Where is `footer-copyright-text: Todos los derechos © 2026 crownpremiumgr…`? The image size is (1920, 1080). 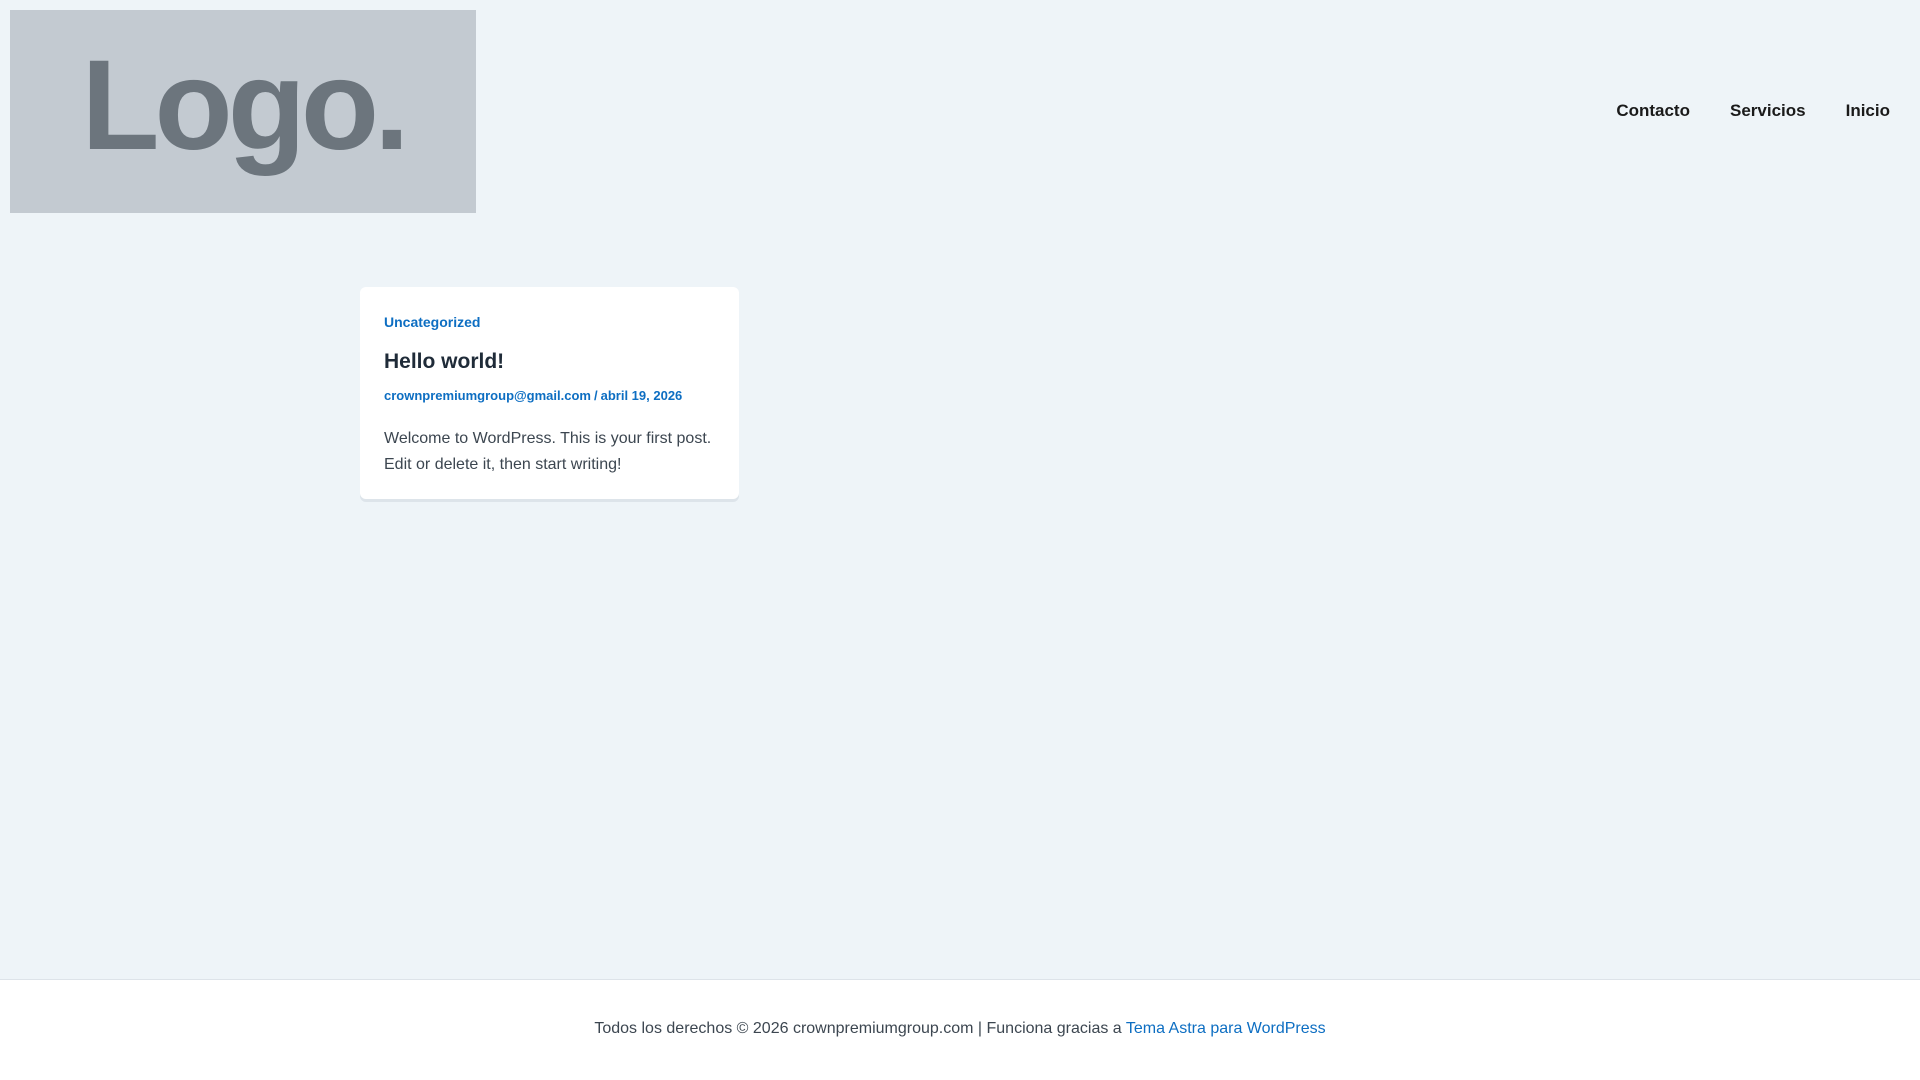 footer-copyright-text: Todos los derechos © 2026 crownpremiumgr… is located at coordinates (860, 1028).